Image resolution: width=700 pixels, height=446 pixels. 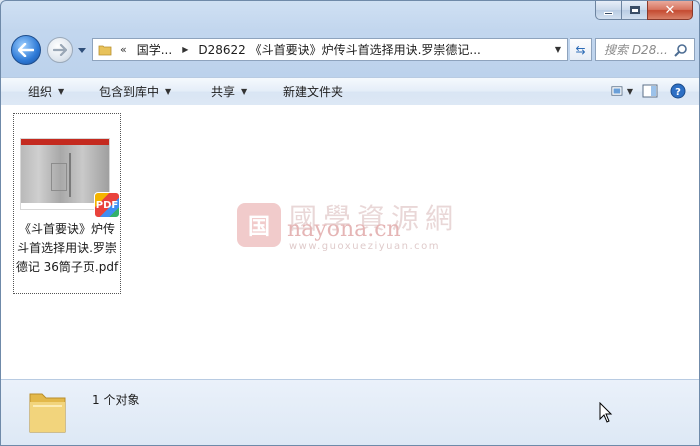 What do you see at coordinates (116, 400) in the screenshot?
I see `item-count: 1 个对象` at bounding box center [116, 400].